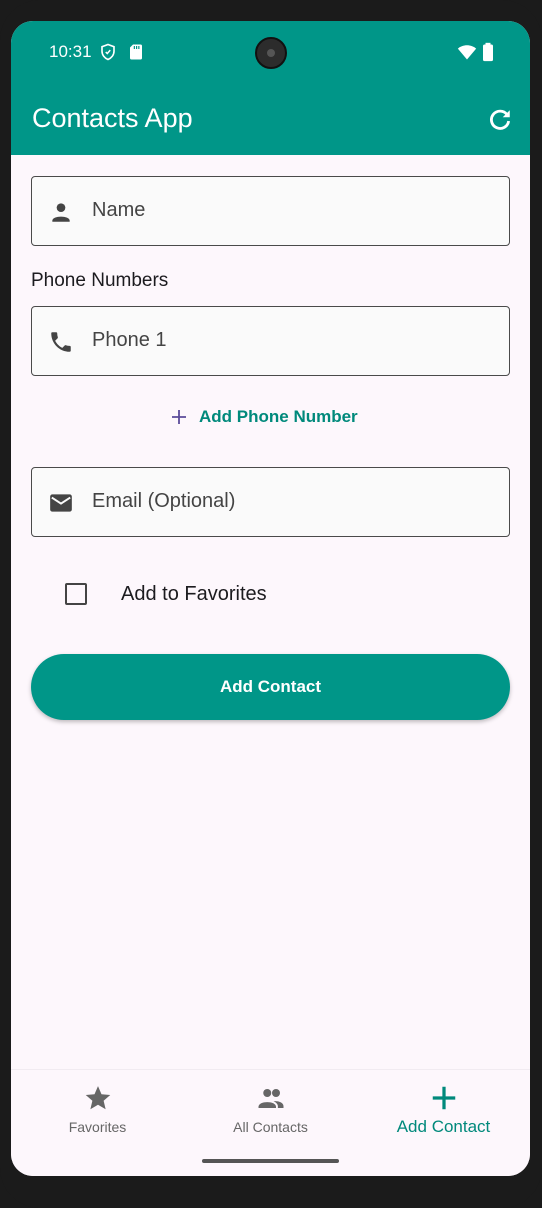 The width and height of the screenshot is (542, 1208). I want to click on nav-add-contact: Add Contact, so click(443, 1110).